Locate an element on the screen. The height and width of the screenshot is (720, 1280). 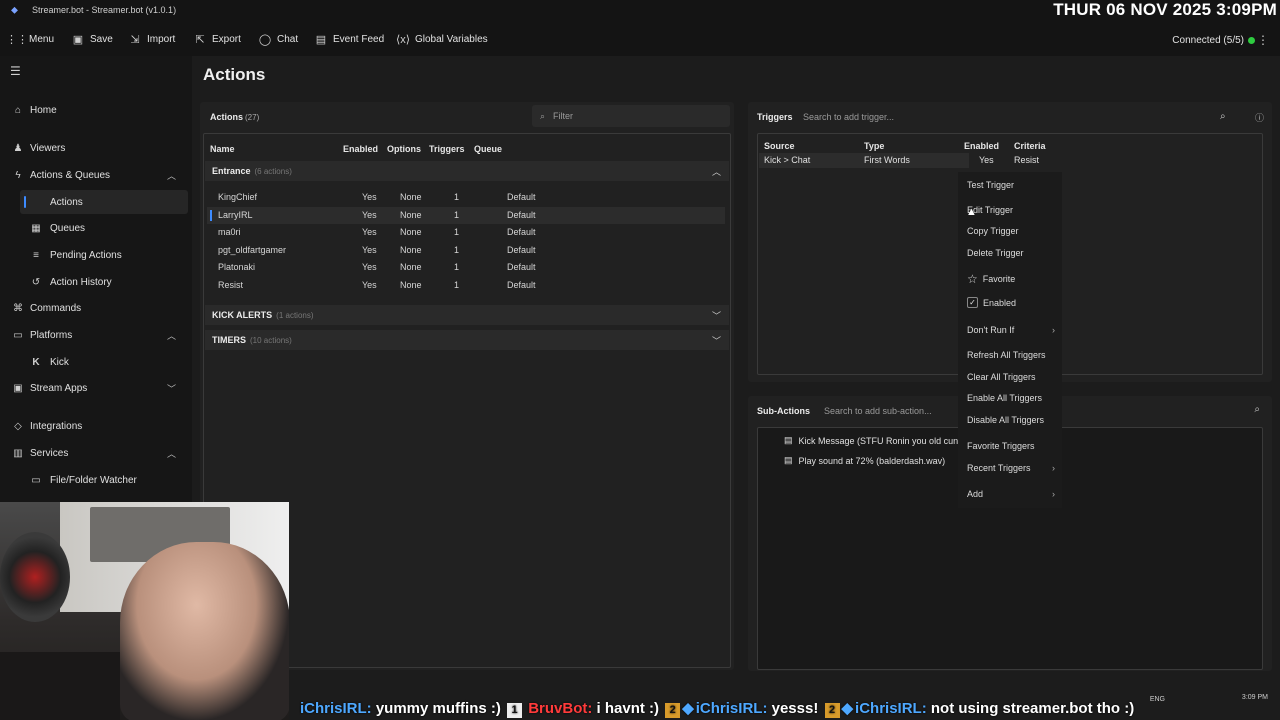
sidebar-item-integrations: ◇ Integrations is located at coordinates (95, 426).